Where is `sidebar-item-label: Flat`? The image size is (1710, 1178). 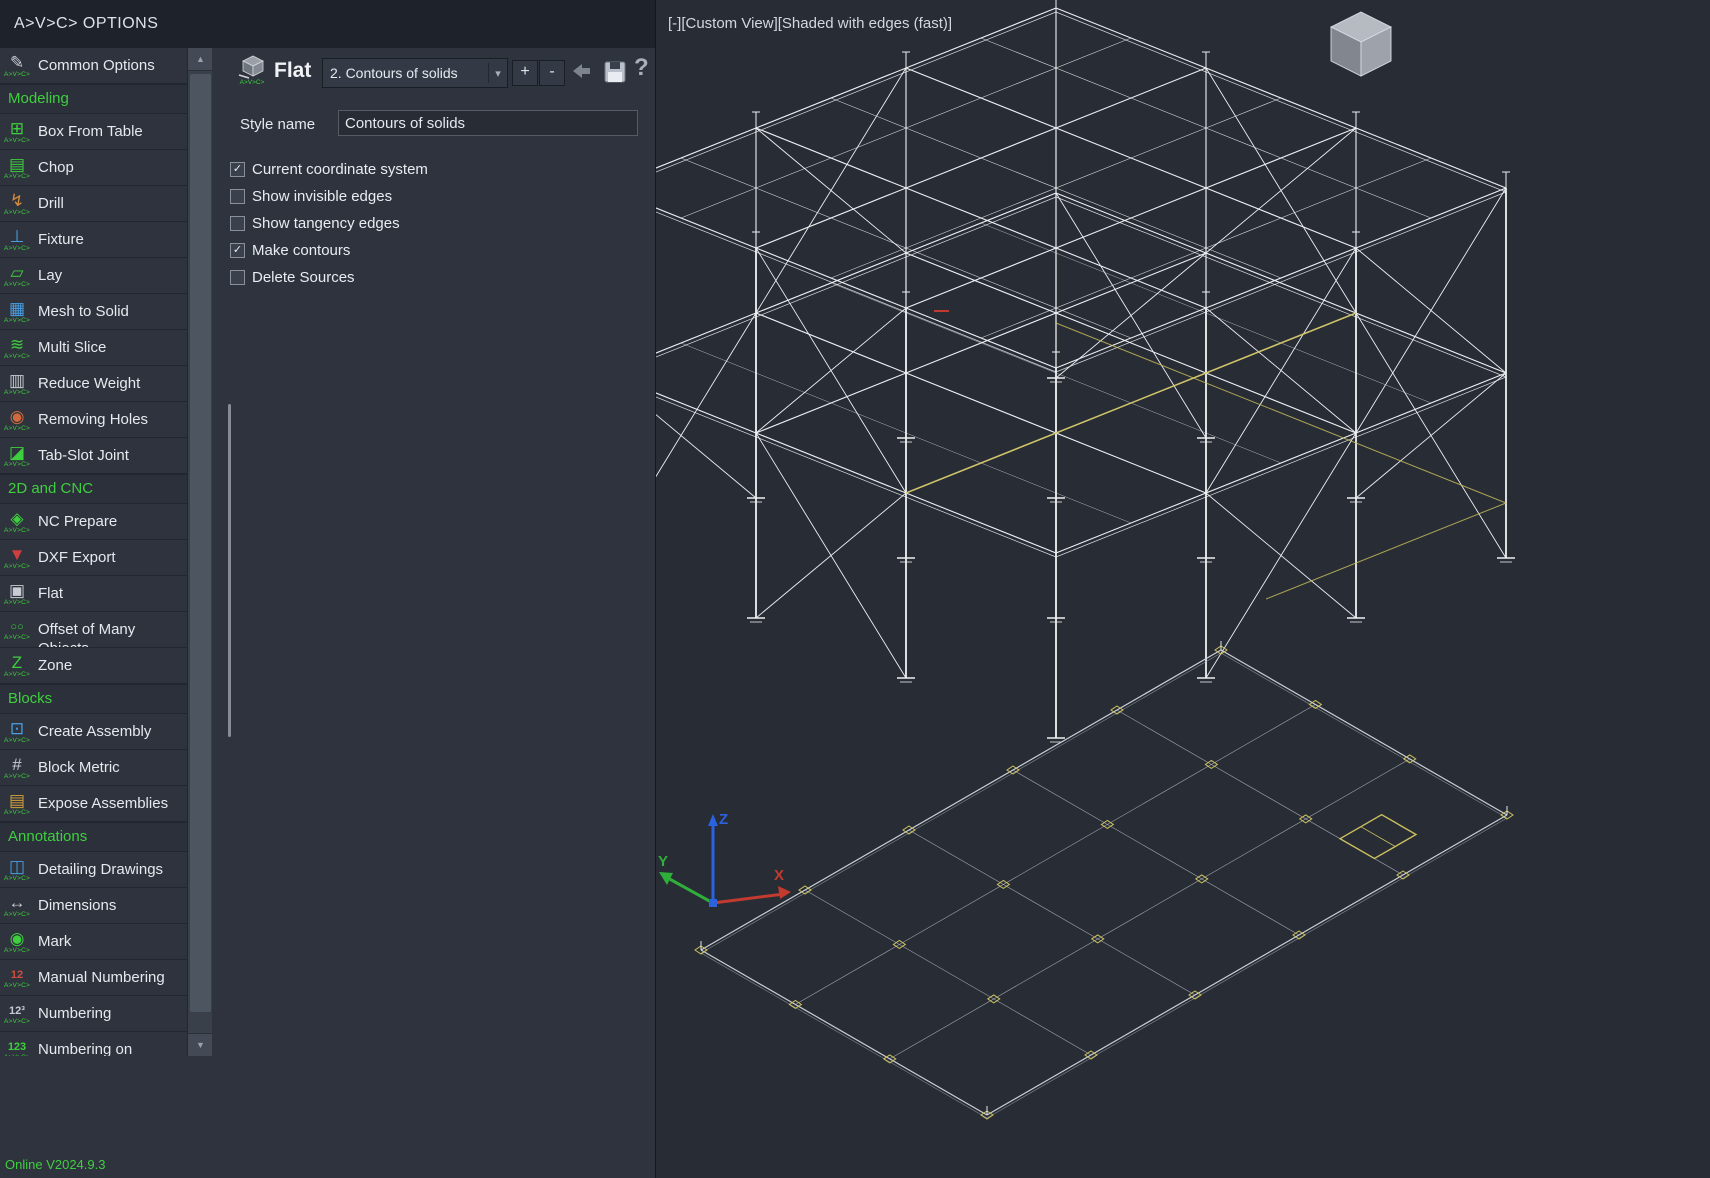 sidebar-item-label: Flat is located at coordinates (51, 593).